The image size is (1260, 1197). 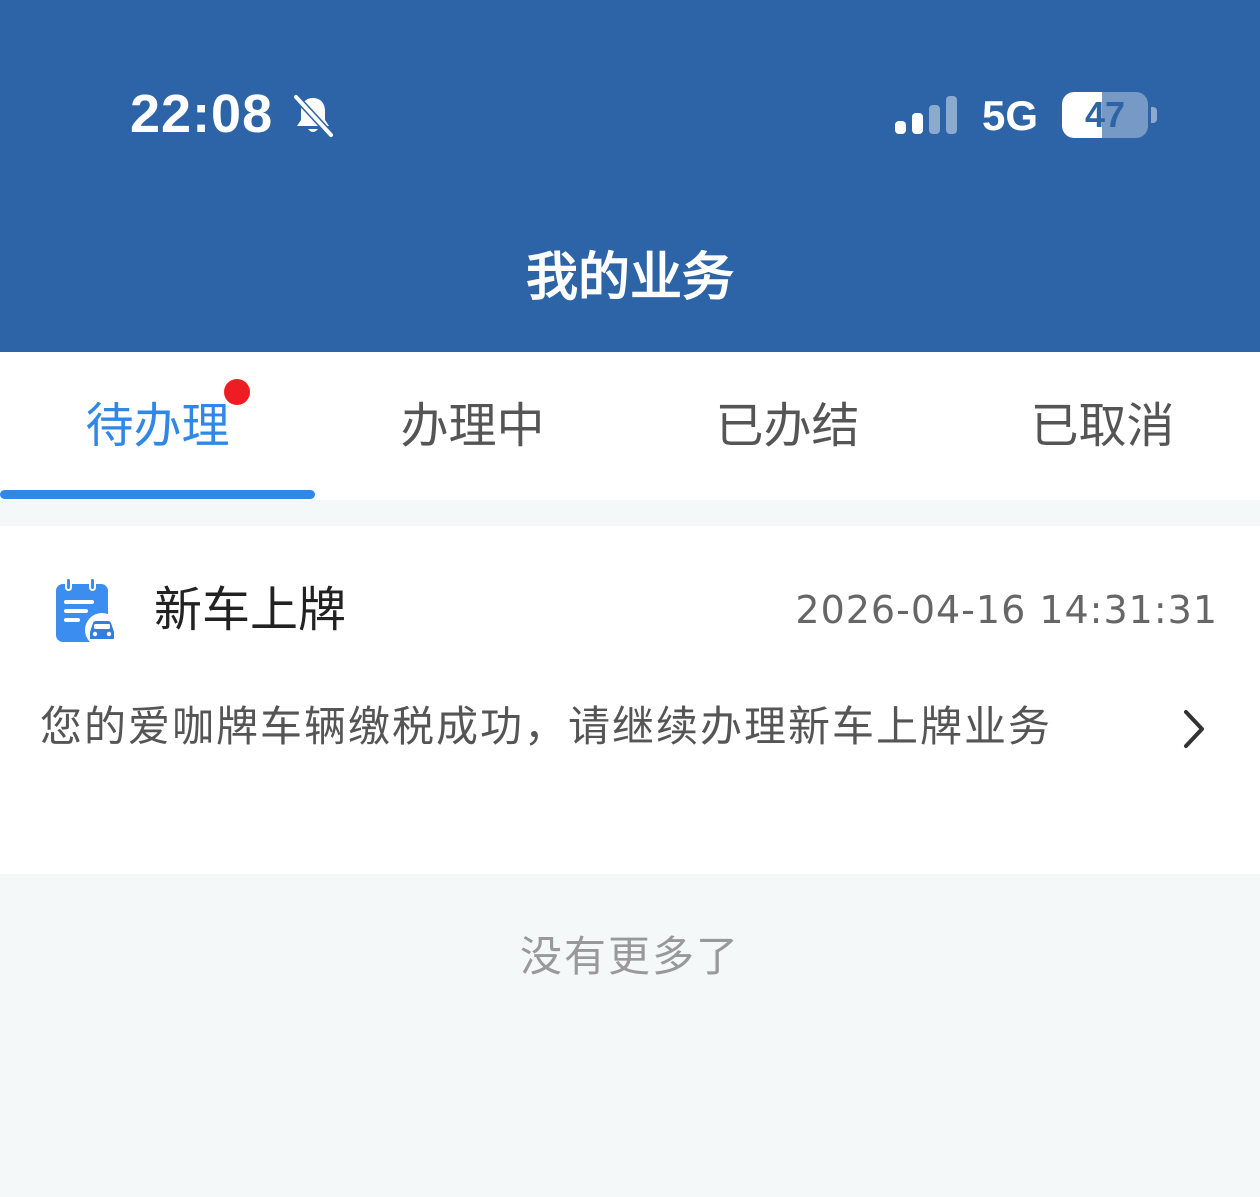 I want to click on business-title: 新车上牌, so click(x=250, y=610).